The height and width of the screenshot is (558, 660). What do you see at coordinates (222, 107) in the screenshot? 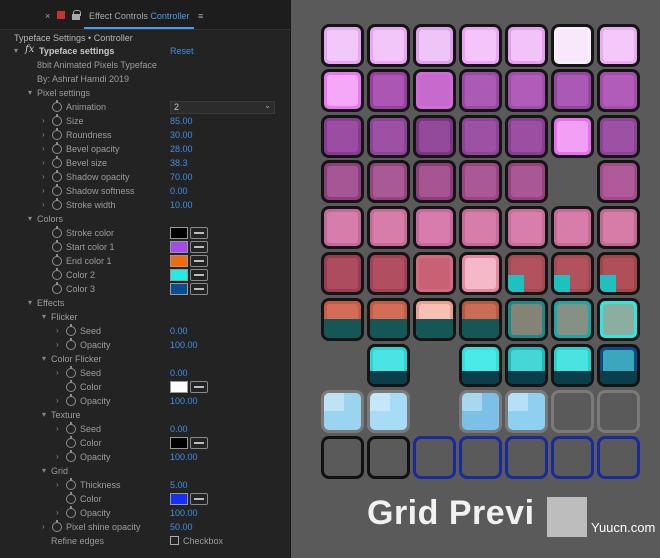
I see `animation-dropdown: 2 ⌄` at bounding box center [222, 107].